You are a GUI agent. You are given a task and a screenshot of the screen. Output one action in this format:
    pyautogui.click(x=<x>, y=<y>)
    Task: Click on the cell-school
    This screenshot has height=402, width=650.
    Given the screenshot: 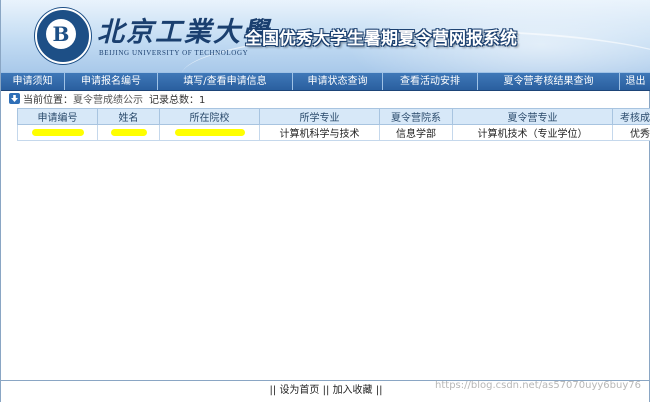 What is the action you would take?
    pyautogui.click(x=209, y=132)
    